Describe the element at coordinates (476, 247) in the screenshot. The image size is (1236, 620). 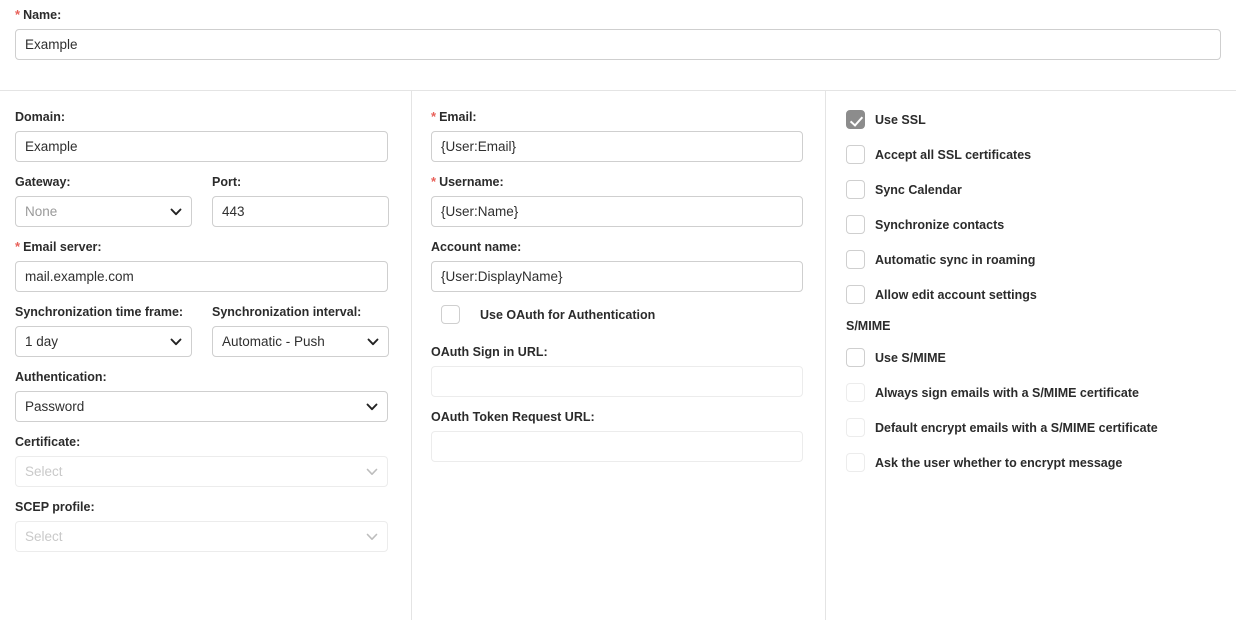
I see `account-name-label: Account name:` at that location.